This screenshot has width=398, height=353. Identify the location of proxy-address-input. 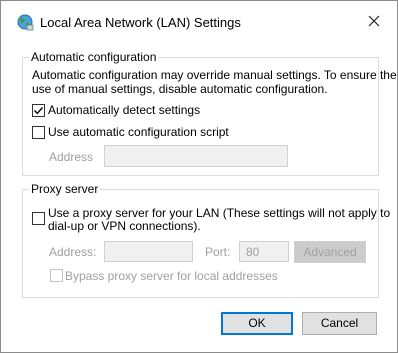
(148, 251).